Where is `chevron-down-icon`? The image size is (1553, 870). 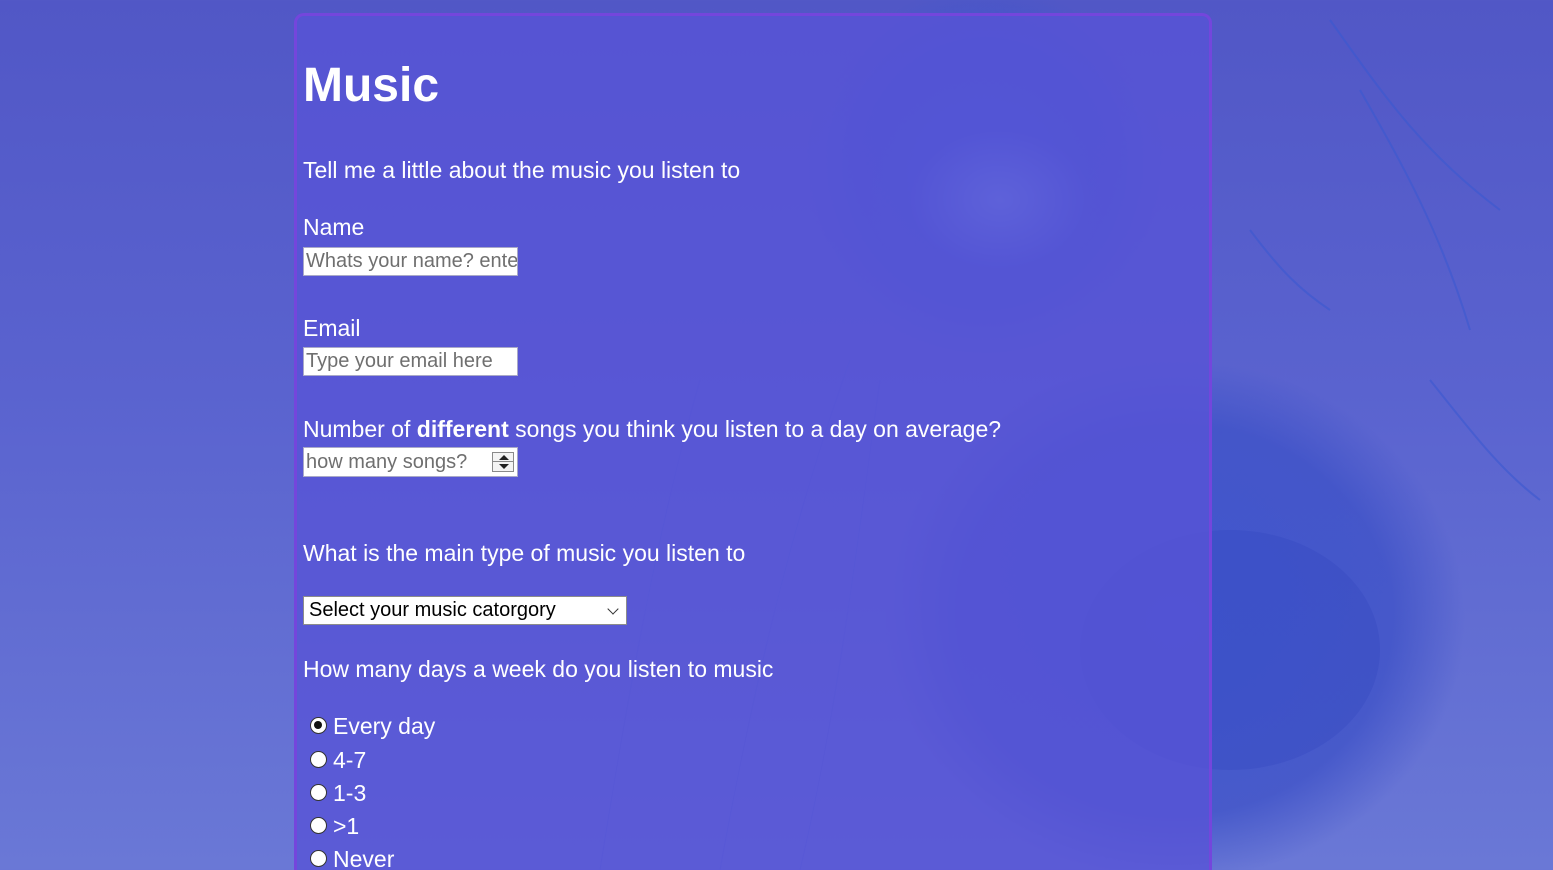 chevron-down-icon is located at coordinates (613, 609).